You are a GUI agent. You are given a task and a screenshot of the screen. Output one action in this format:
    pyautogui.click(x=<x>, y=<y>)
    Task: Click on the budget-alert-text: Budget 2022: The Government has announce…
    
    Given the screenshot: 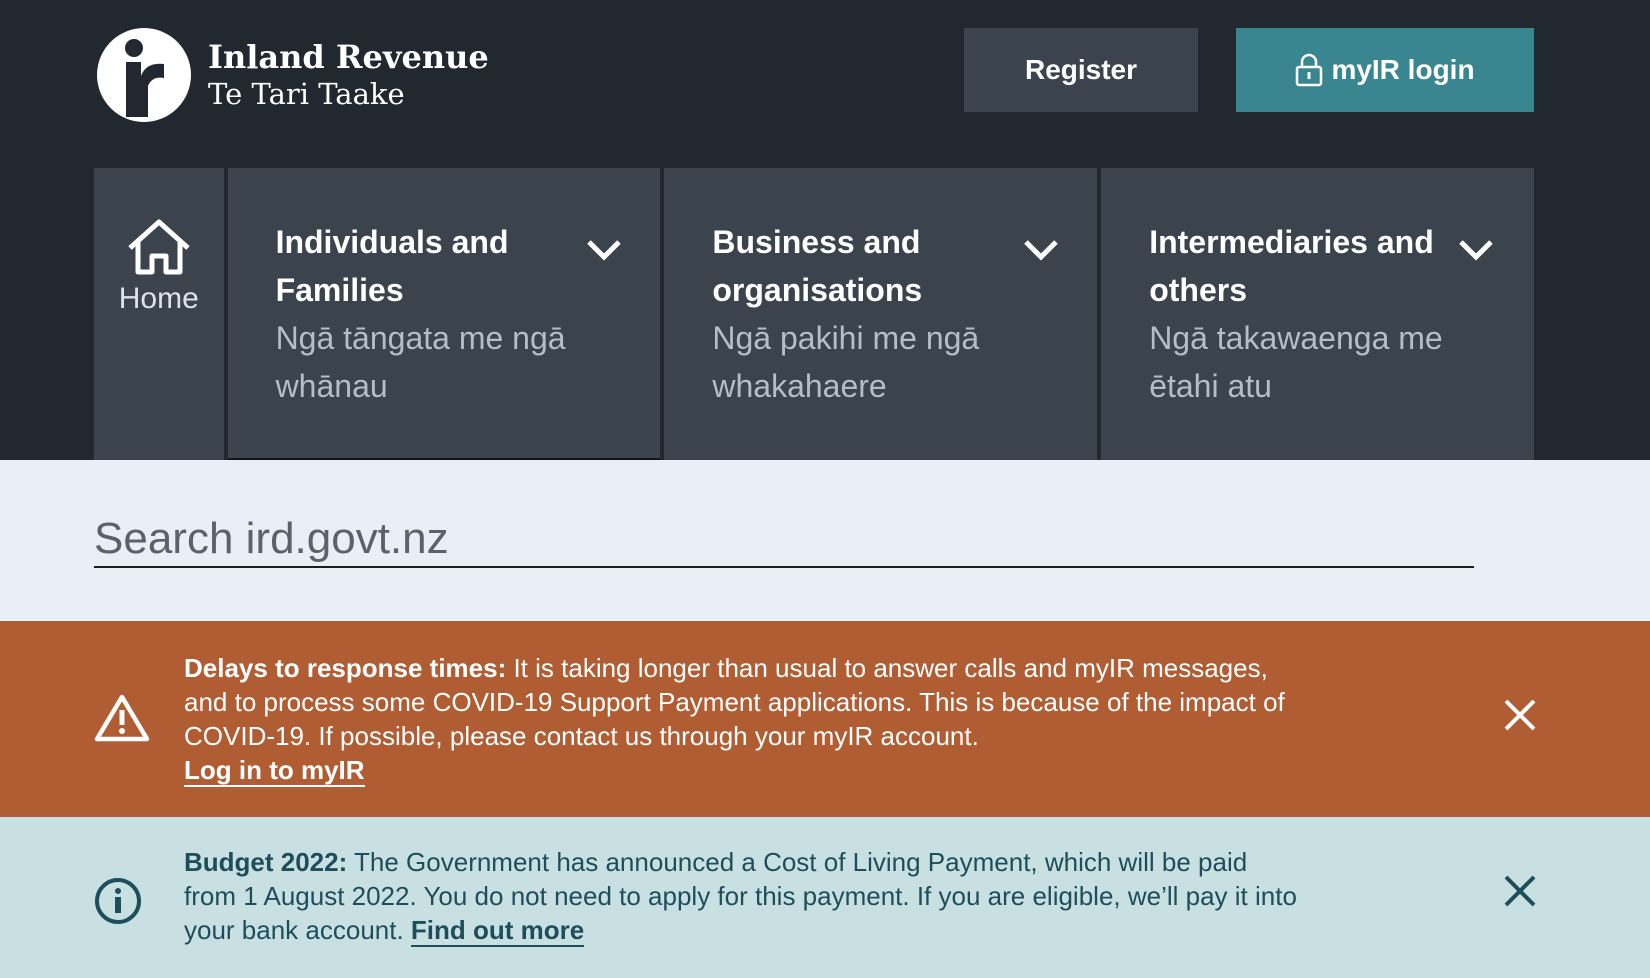 What is the action you would take?
    pyautogui.click(x=744, y=896)
    